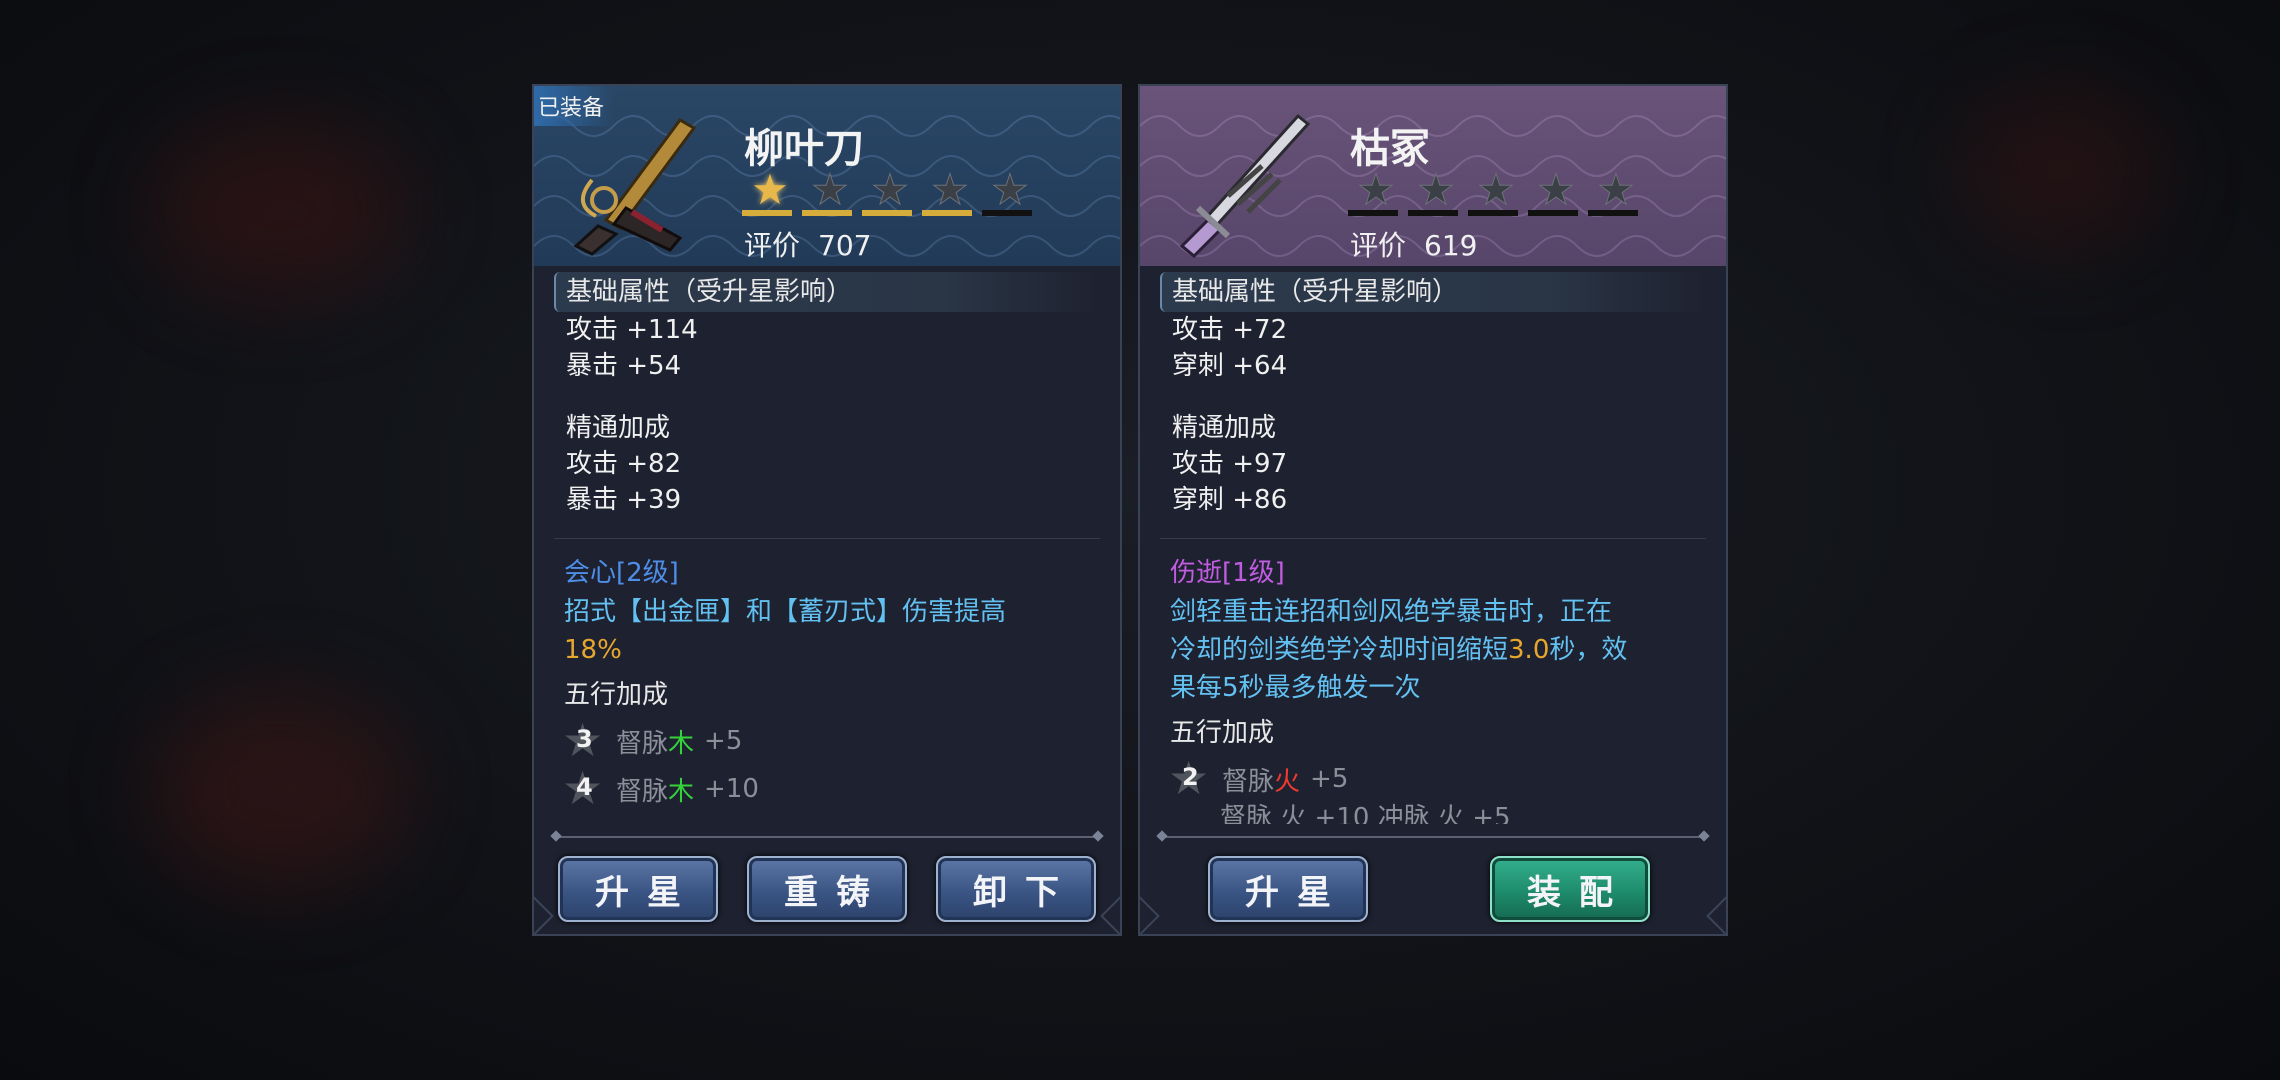 The width and height of the screenshot is (2280, 1080). Describe the element at coordinates (1230, 500) in the screenshot. I see `mastery-stat: 穿刺 +86` at that location.